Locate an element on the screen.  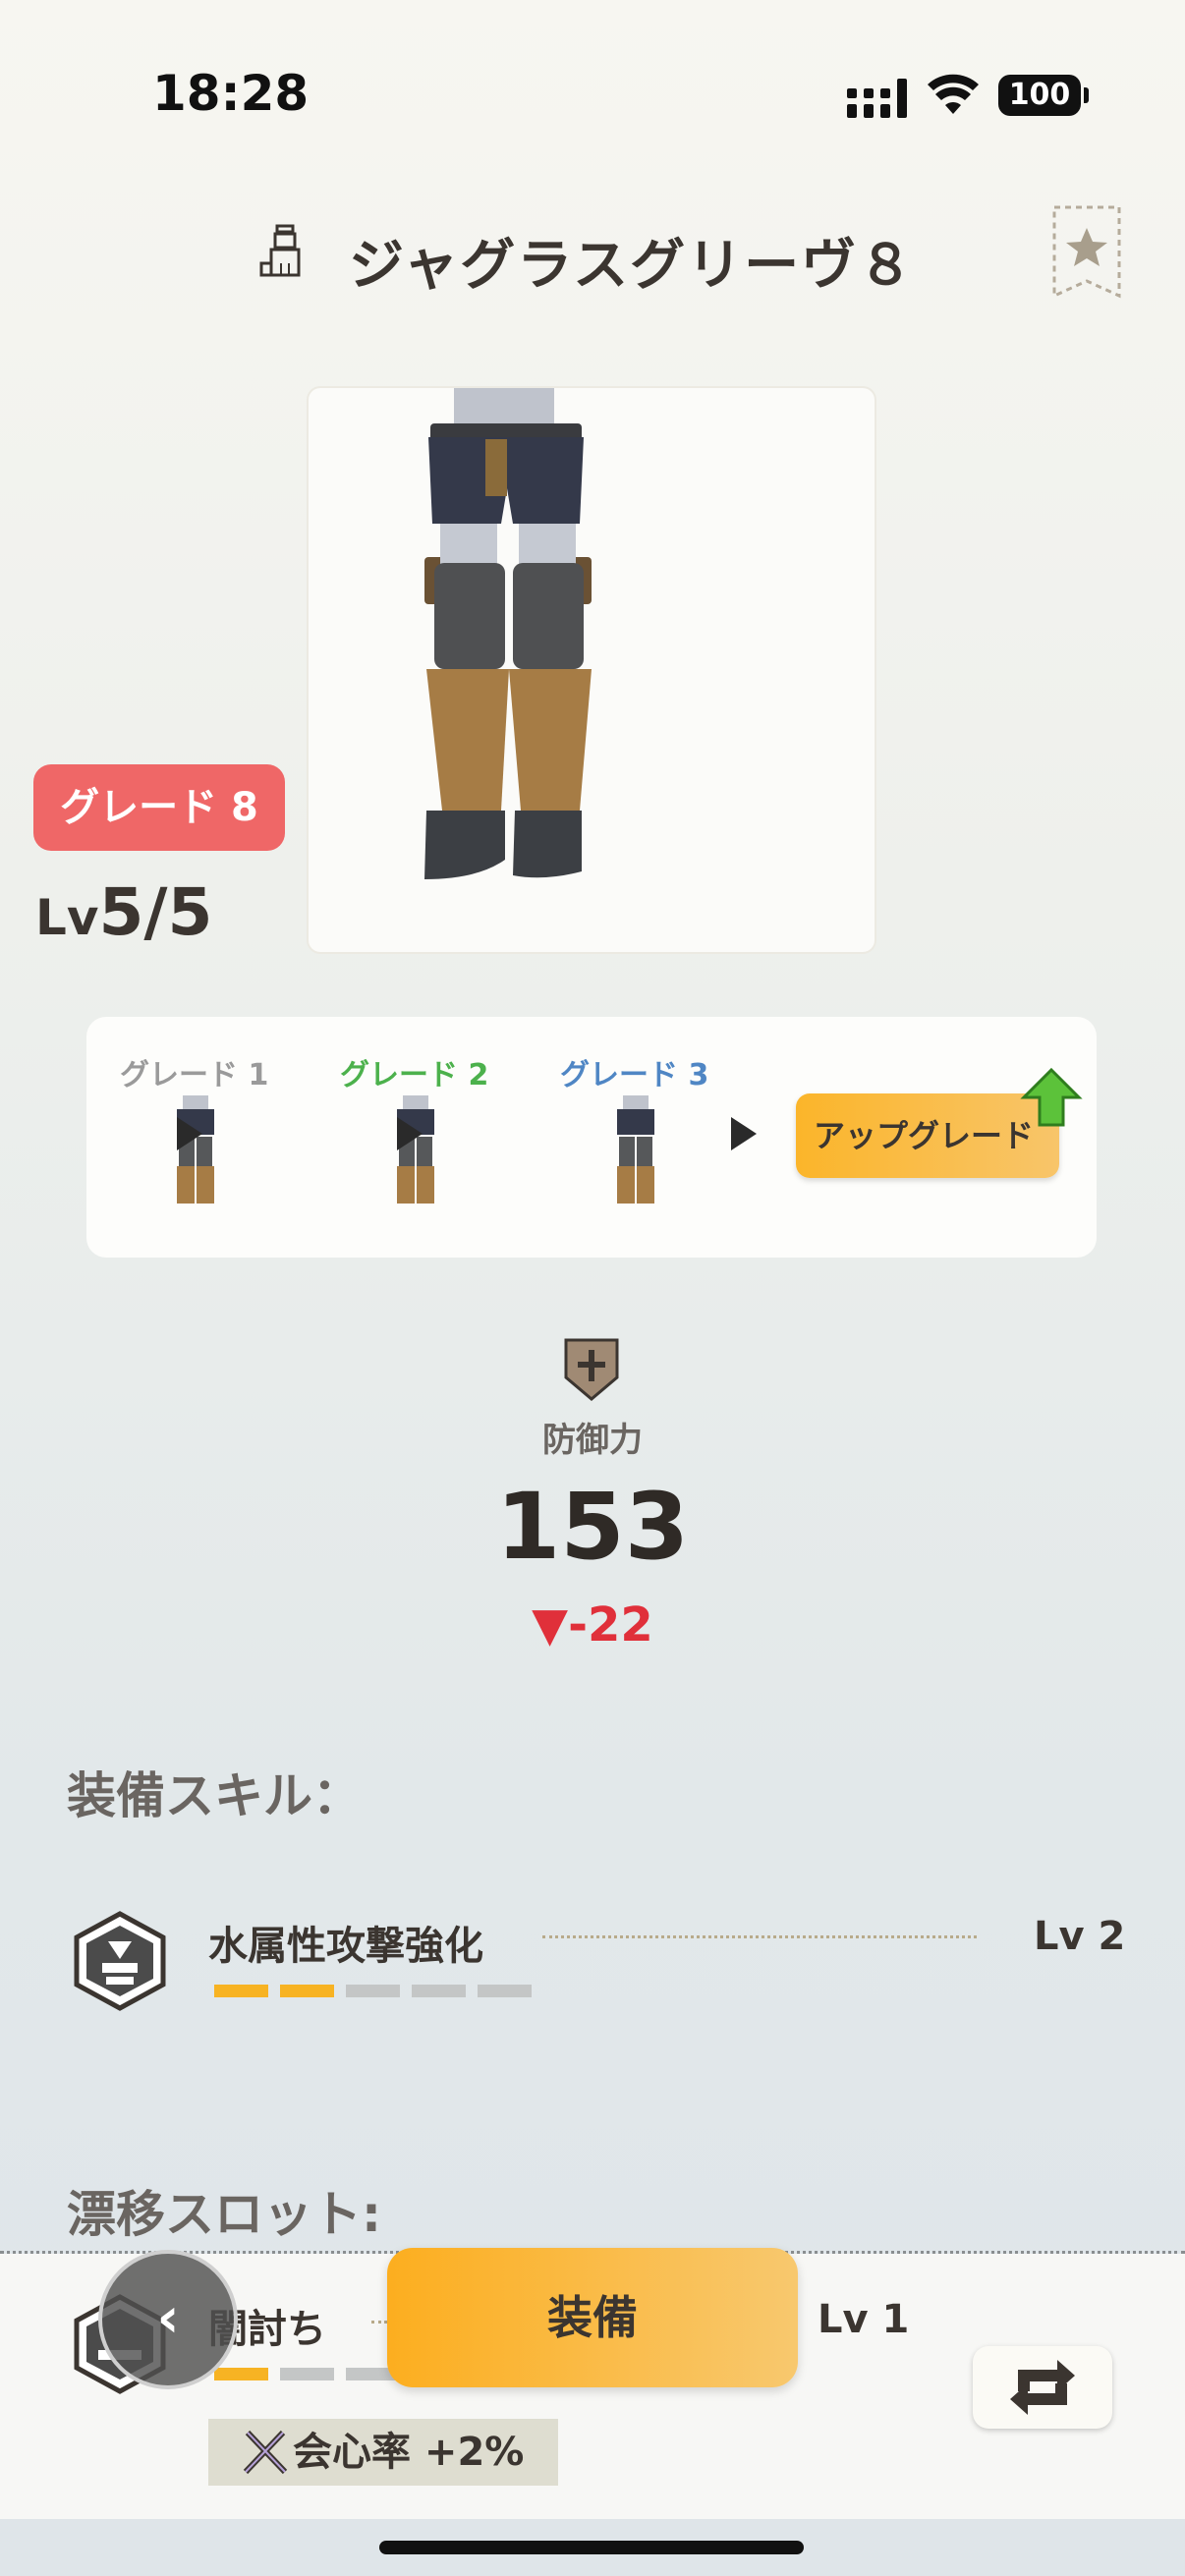
water-attack-skill-icon is located at coordinates (120, 1961).